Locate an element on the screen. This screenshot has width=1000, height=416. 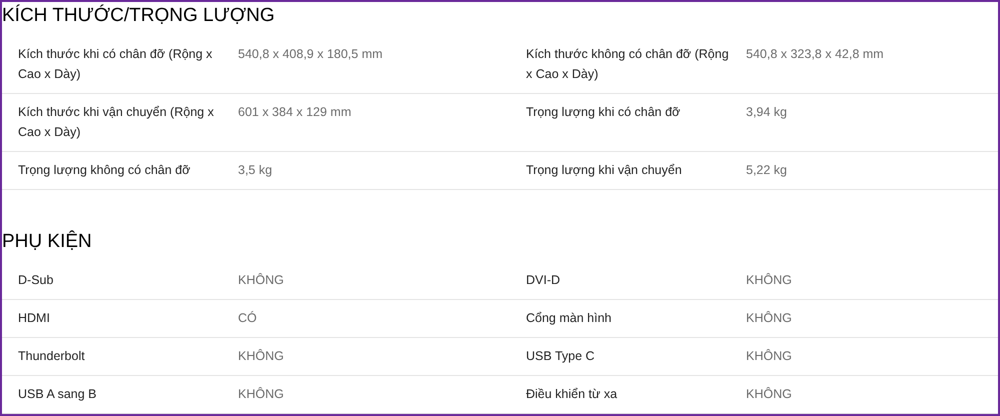
section-title: KÍCH THƯỚC/TRỌNG LƯỢNG is located at coordinates (139, 16).